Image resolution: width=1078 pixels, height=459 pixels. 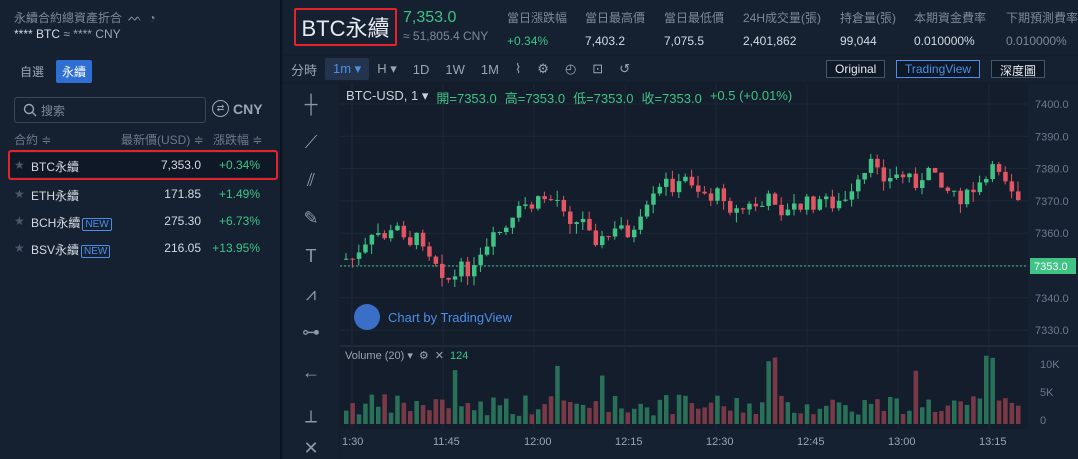 I want to click on stat-label: 當日最高價, so click(x=615, y=18).